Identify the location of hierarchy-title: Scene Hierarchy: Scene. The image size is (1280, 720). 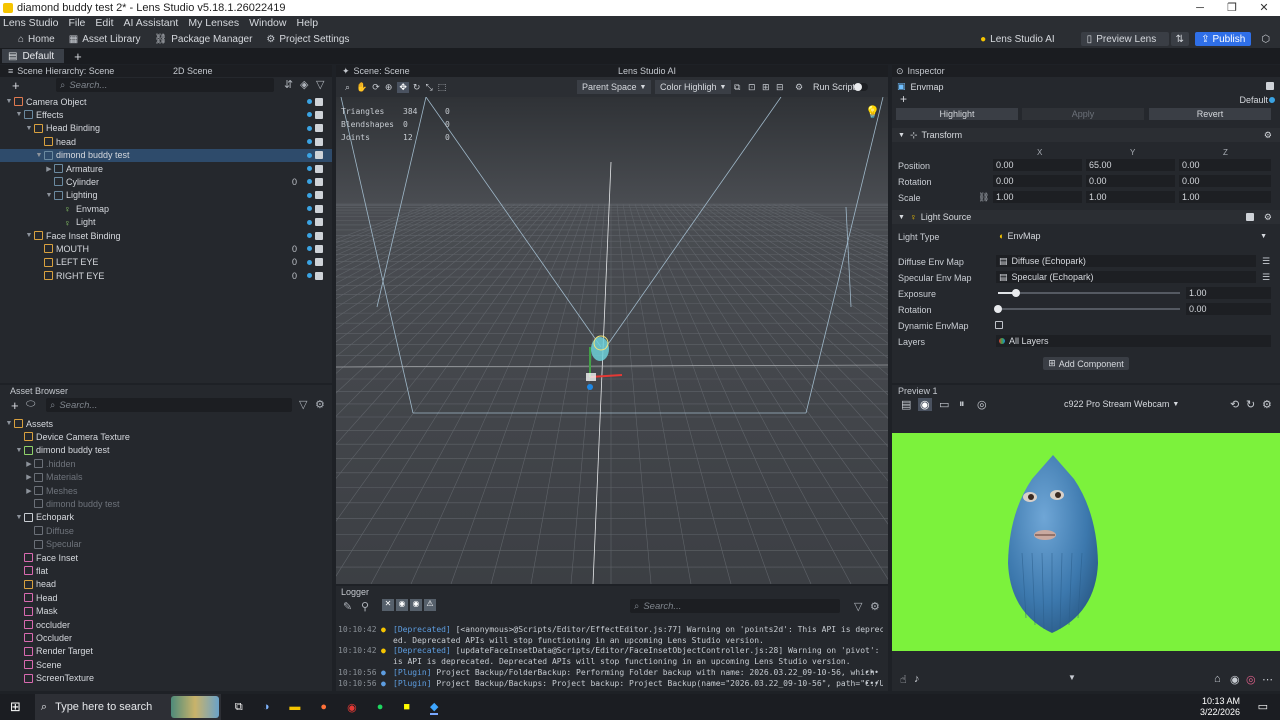
(65, 71).